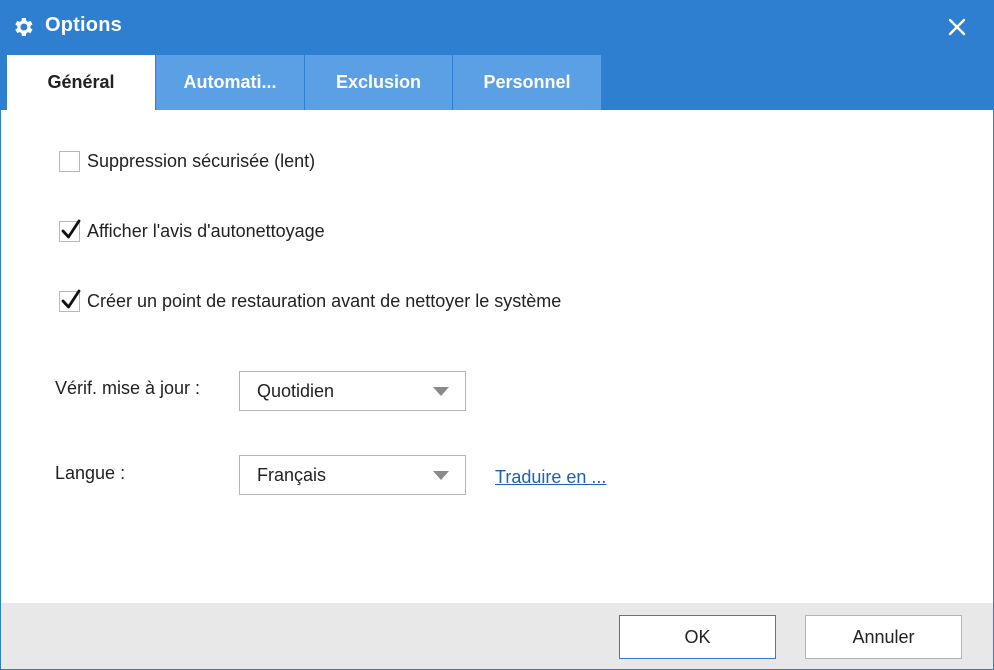 This screenshot has width=994, height=670. I want to click on language-value: Français, so click(292, 475).